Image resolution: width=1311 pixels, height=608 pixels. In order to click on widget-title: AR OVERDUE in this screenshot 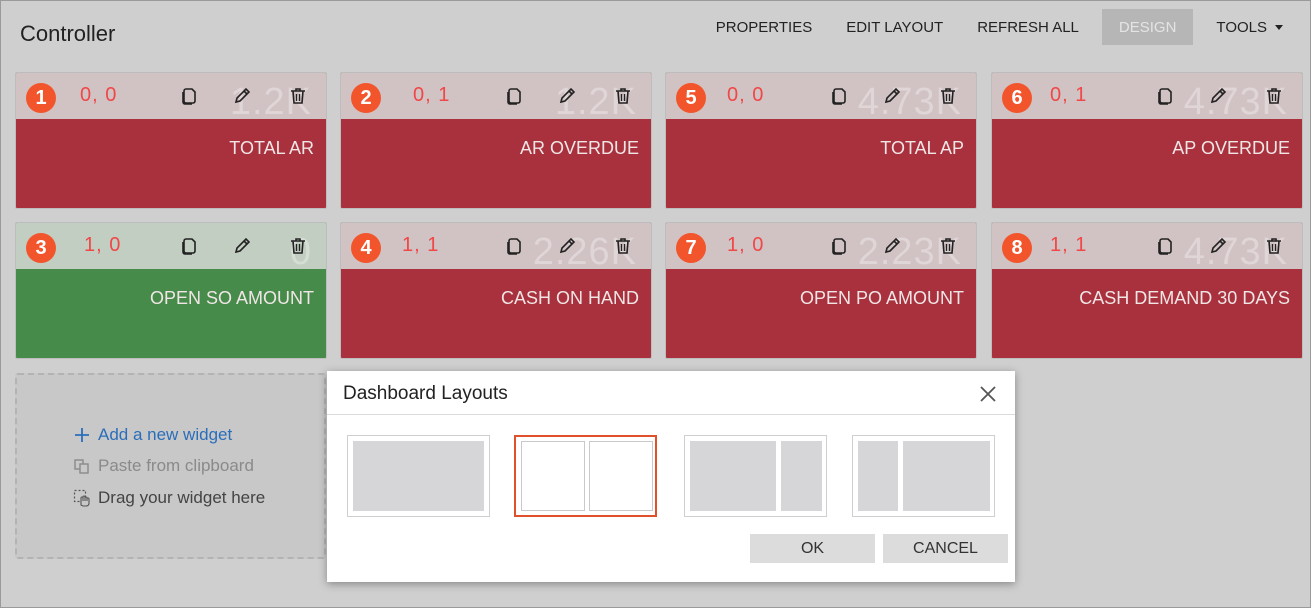, I will do `click(579, 148)`.